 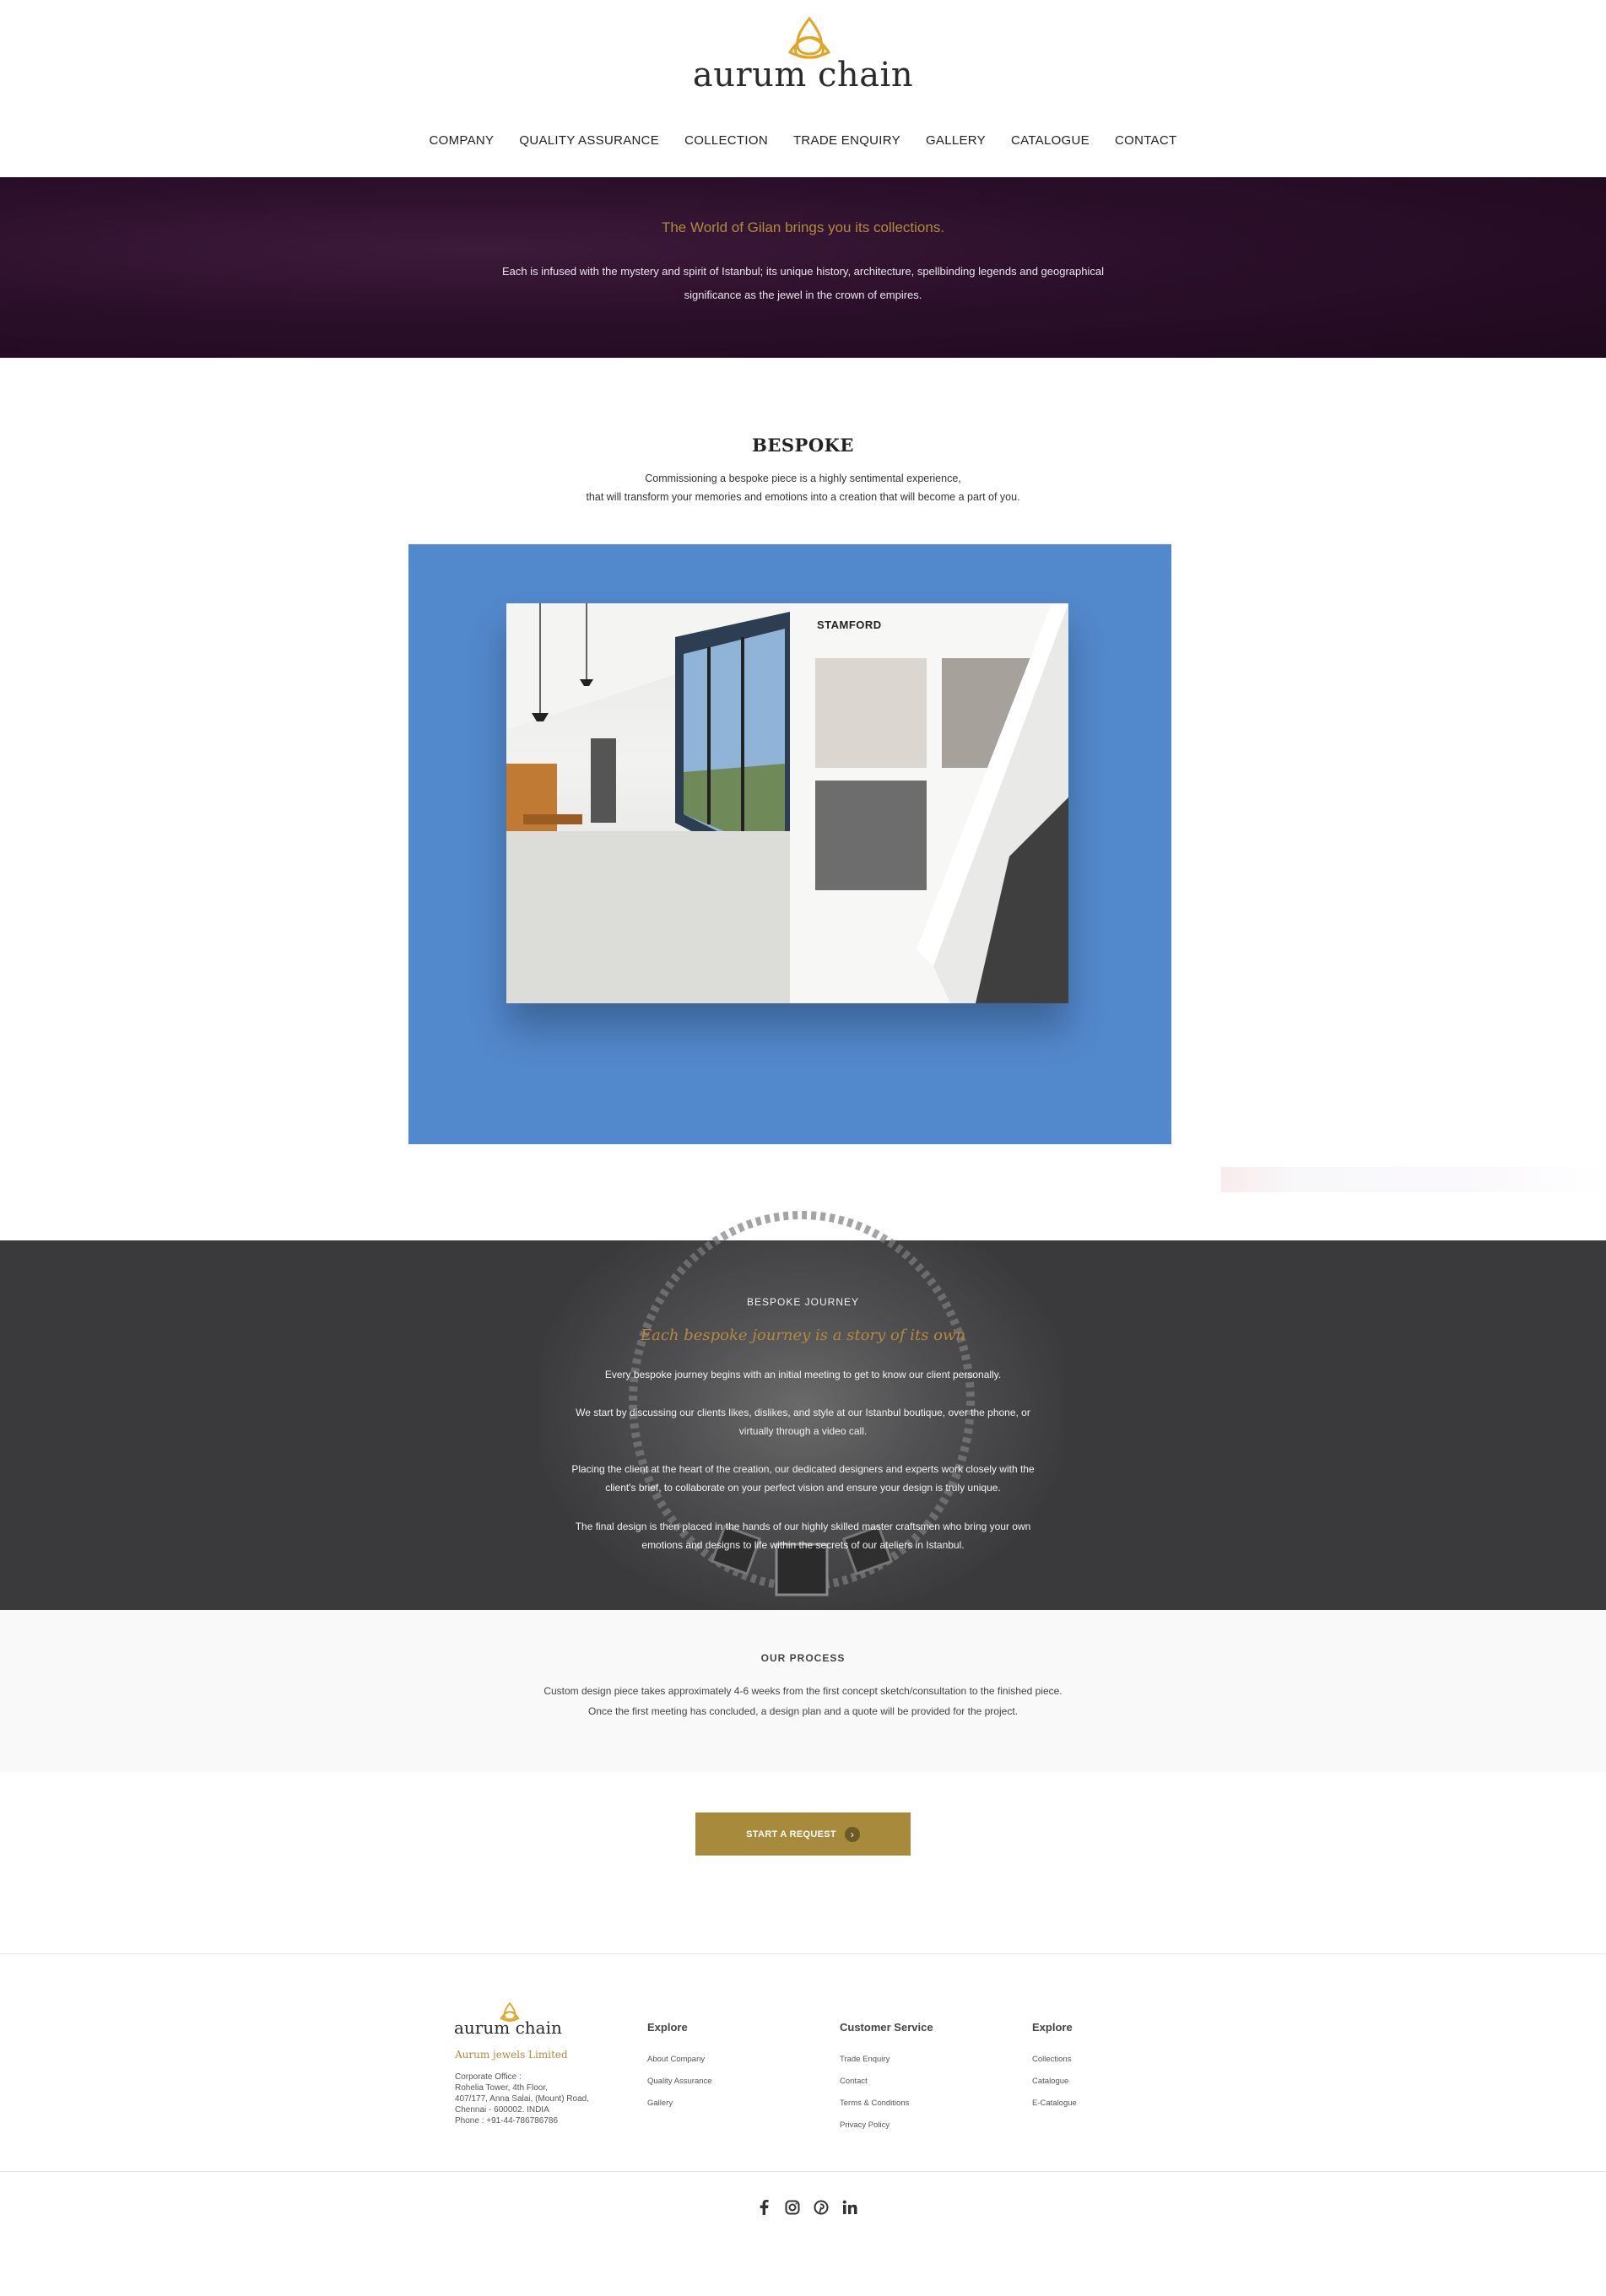 I want to click on footer-address-line: 407/177, Anna Salai, (Mount) Road,, so click(x=522, y=2099).